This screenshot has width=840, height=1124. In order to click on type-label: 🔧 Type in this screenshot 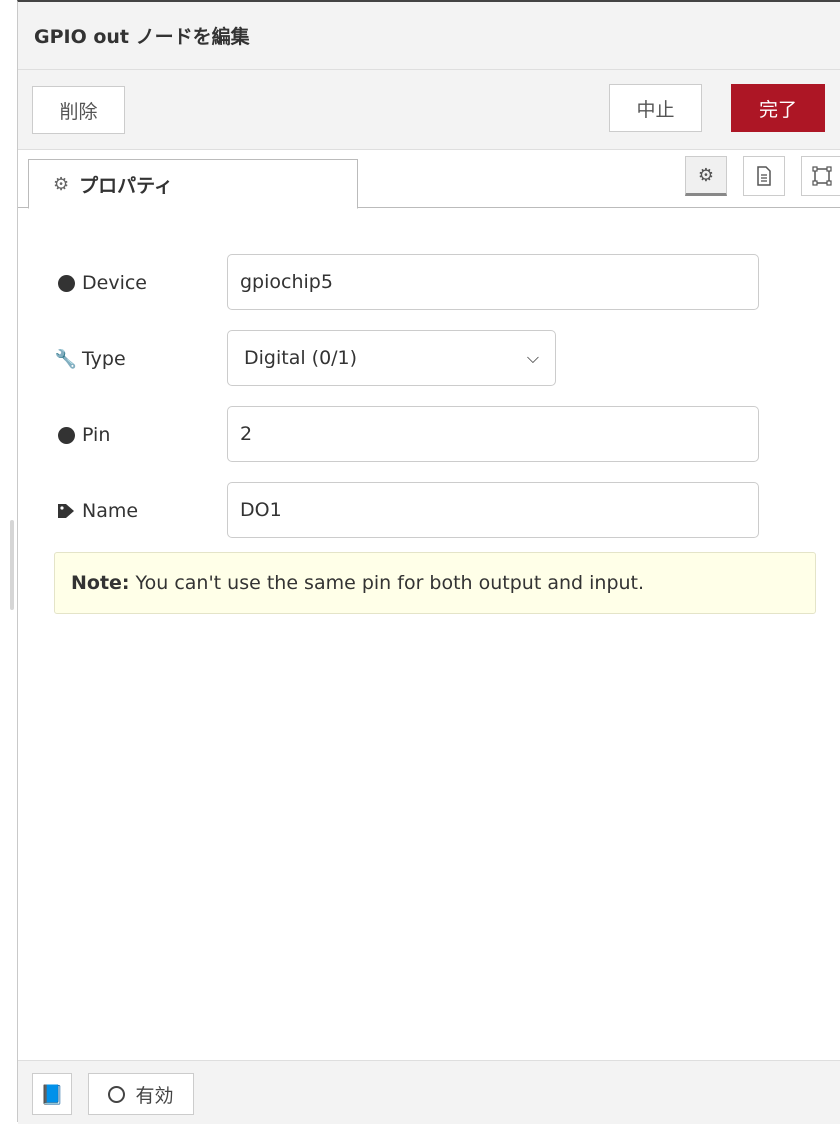, I will do `click(90, 359)`.